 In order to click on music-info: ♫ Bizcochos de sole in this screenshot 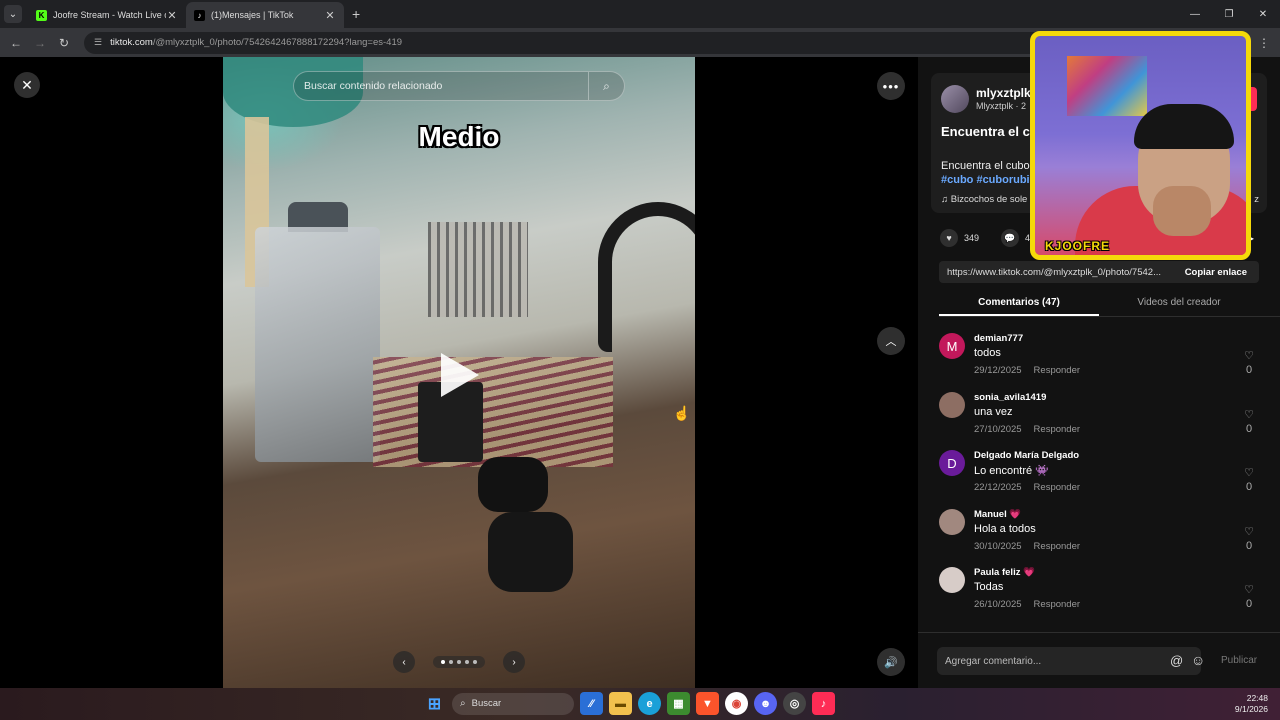, I will do `click(984, 199)`.